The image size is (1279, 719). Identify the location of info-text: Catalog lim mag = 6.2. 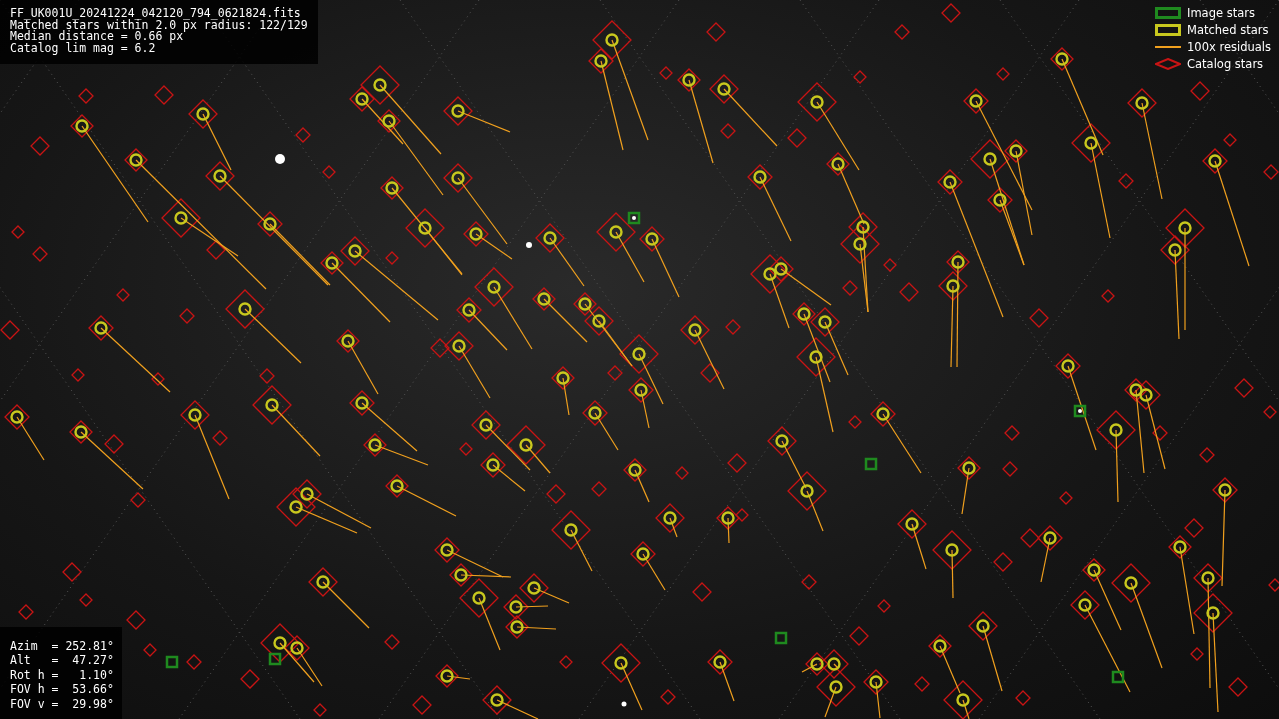
(83, 48).